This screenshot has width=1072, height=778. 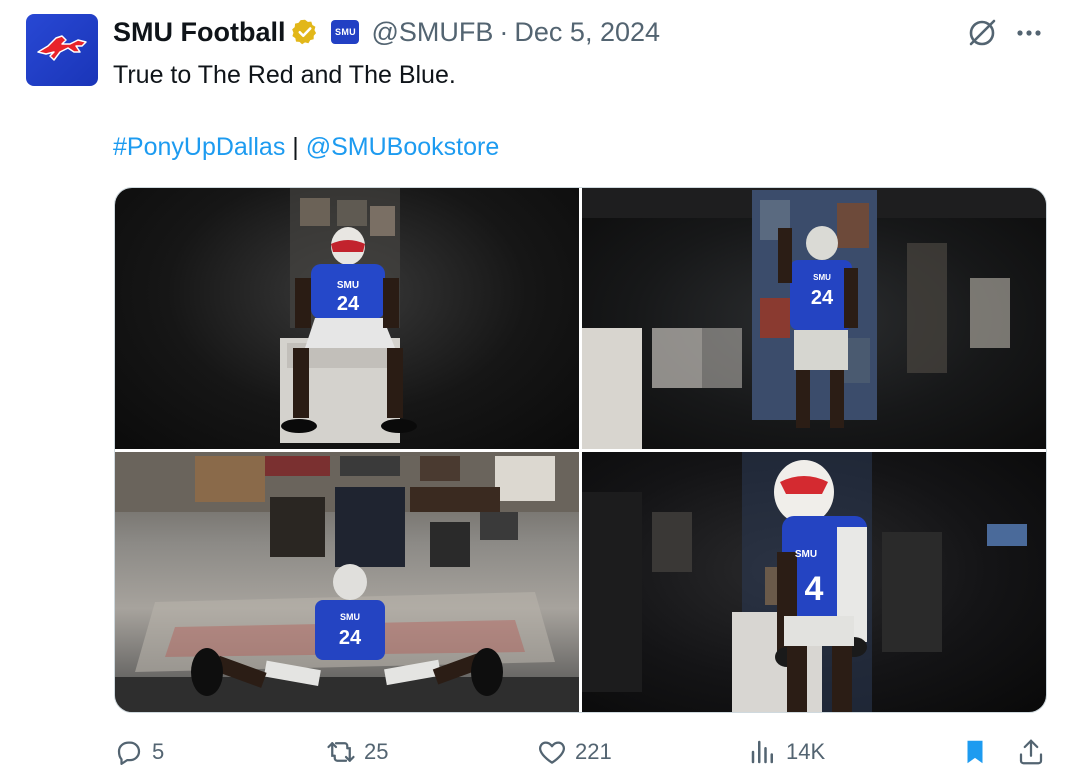 I want to click on action-bar: 5 25 221 14K, so click(x=536, y=752).